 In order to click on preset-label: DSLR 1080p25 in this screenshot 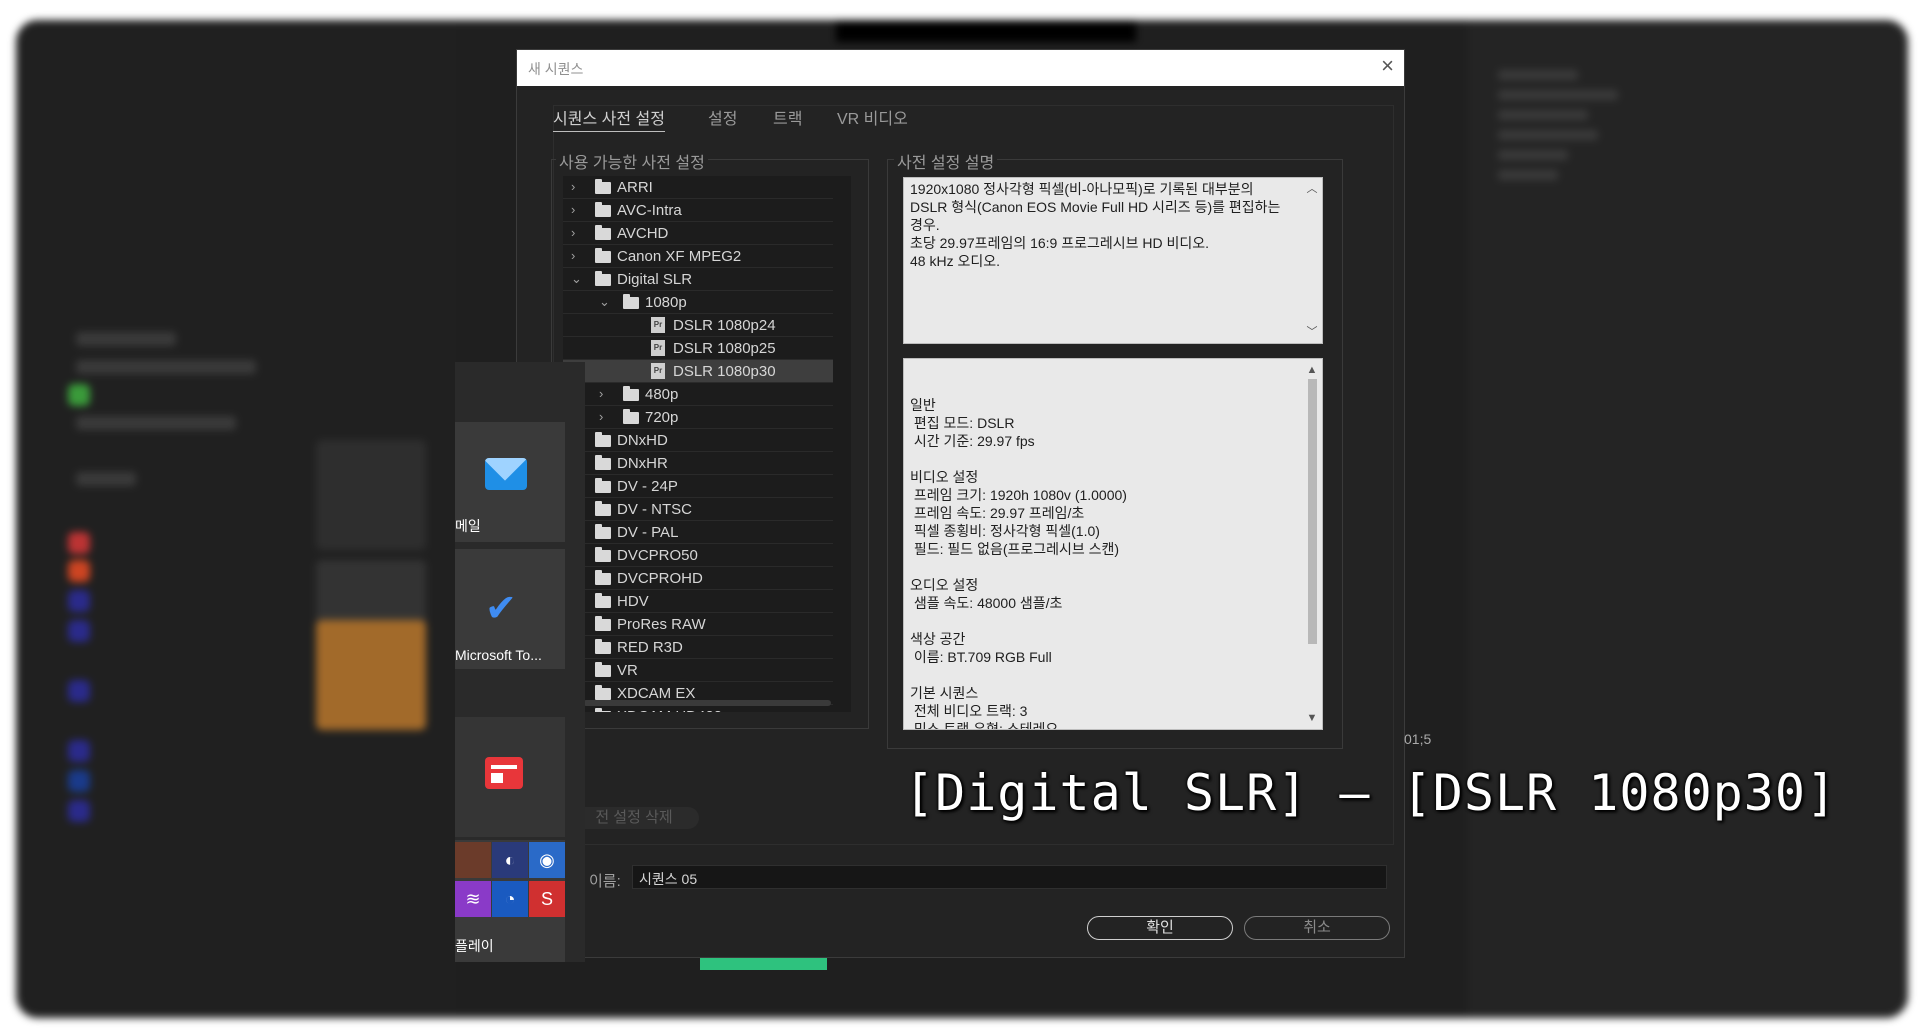, I will do `click(724, 348)`.